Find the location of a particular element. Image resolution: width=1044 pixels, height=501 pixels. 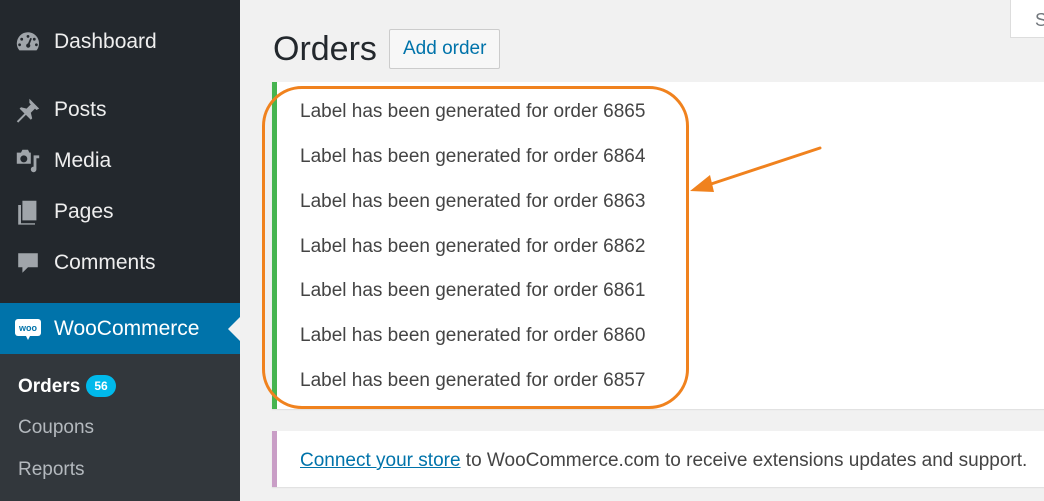

notice-message: Label has been generated for order 6863 is located at coordinates (473, 201).